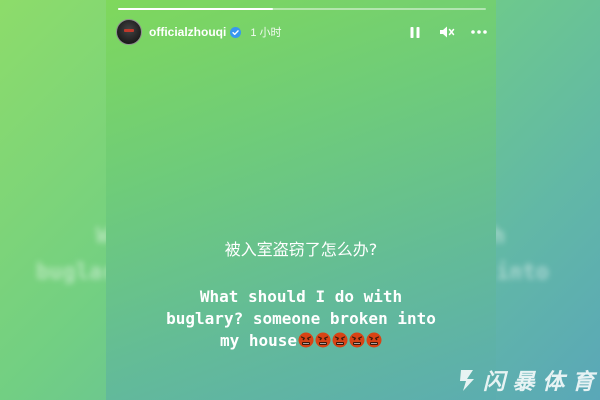 The width and height of the screenshot is (600, 400). I want to click on emoji-row, so click(339, 340).